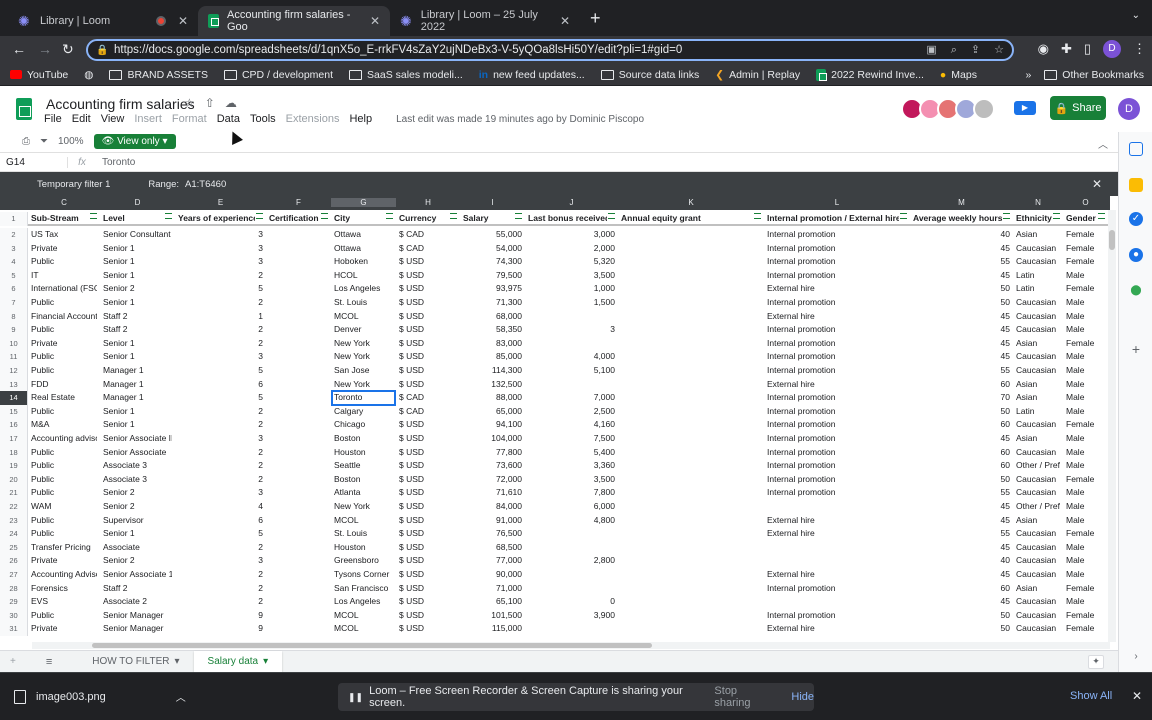  I want to click on cell: Other / Prefe, so click(1038, 506).